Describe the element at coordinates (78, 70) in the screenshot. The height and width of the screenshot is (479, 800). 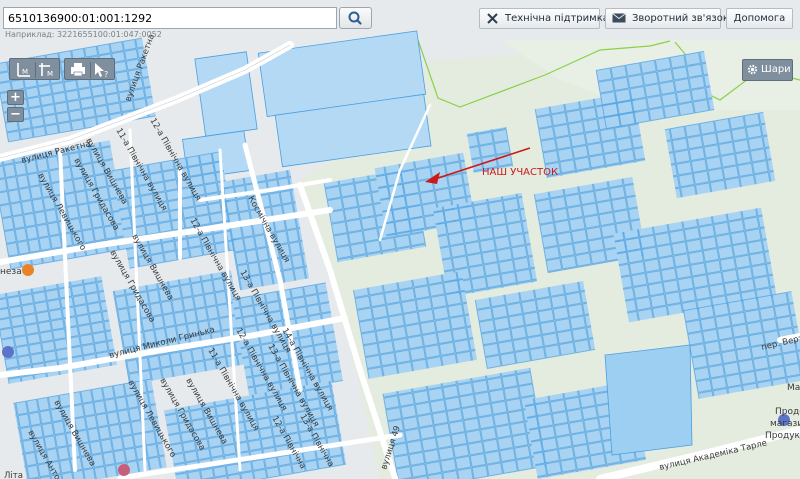
I see `print-icon` at that location.